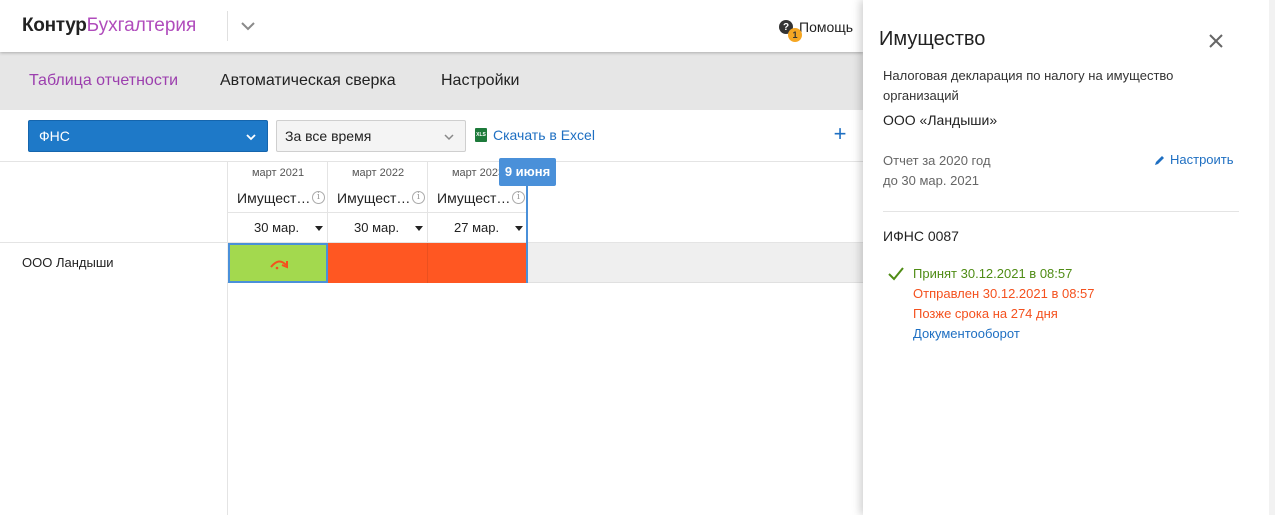 The width and height of the screenshot is (1275, 515). What do you see at coordinates (1159, 160) in the screenshot?
I see `pencil-icon` at bounding box center [1159, 160].